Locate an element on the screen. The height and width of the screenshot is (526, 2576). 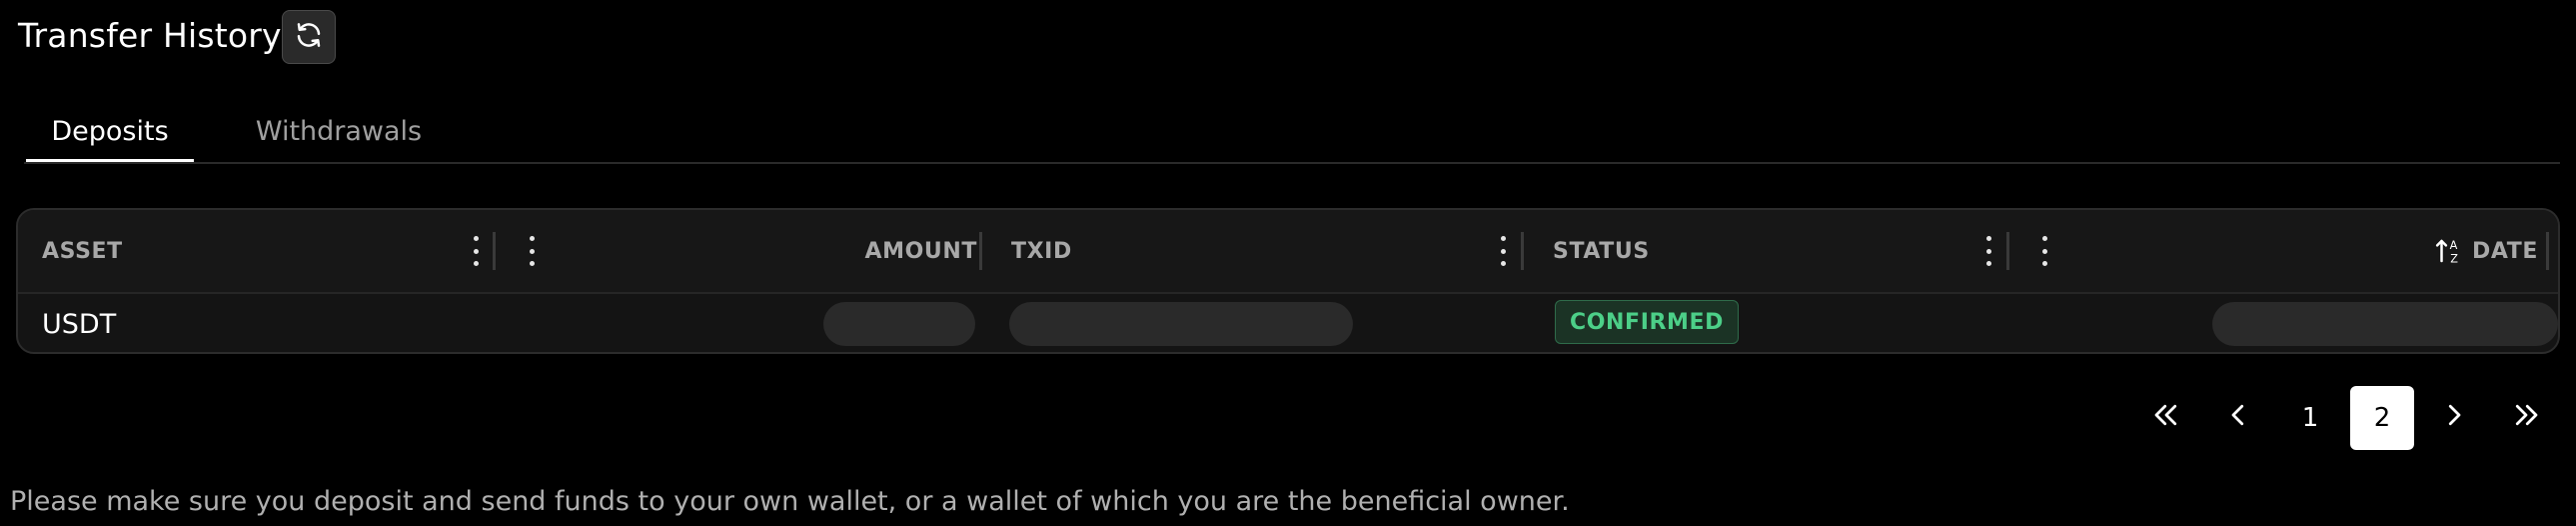
double-chevron-right-icon is located at coordinates (2526, 418).